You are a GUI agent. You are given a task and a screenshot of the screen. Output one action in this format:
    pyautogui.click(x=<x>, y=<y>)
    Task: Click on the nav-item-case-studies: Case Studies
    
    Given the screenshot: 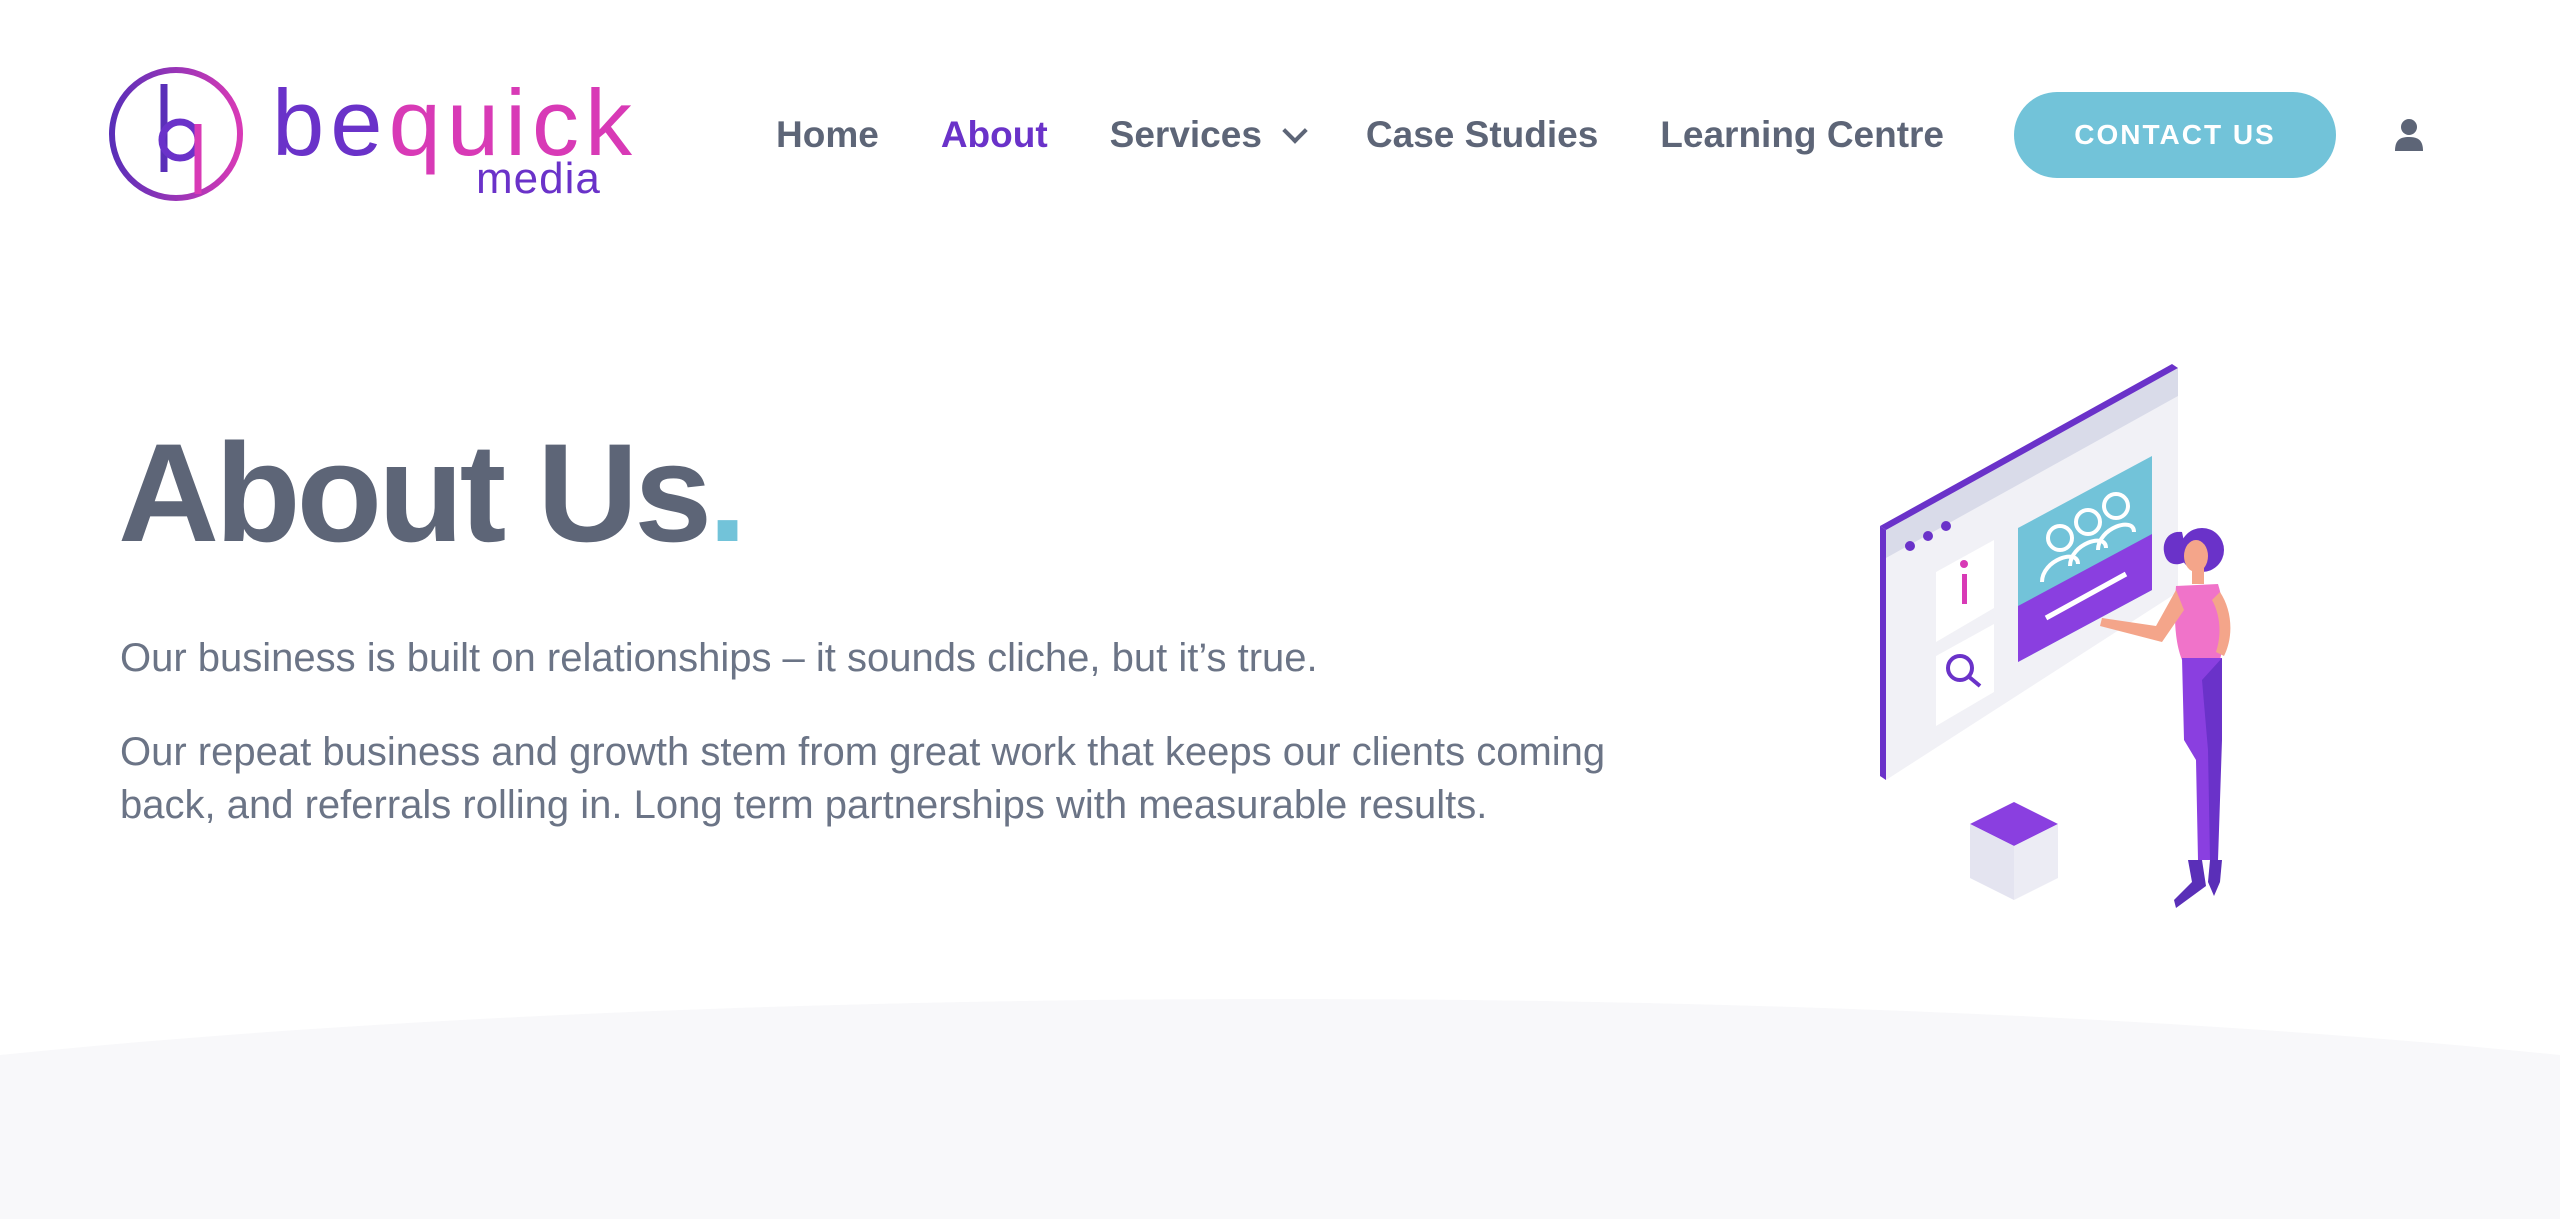 What is the action you would take?
    pyautogui.click(x=1482, y=135)
    